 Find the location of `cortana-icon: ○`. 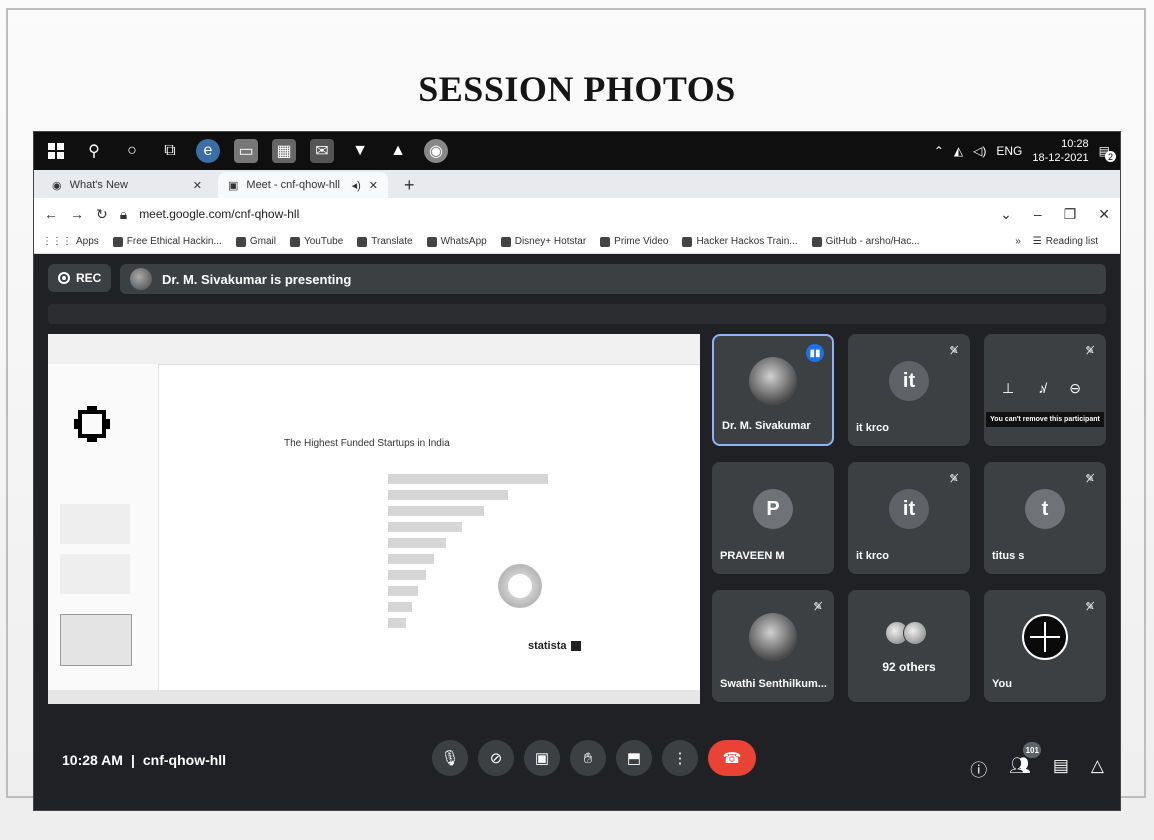

cortana-icon: ○ is located at coordinates (132, 151).